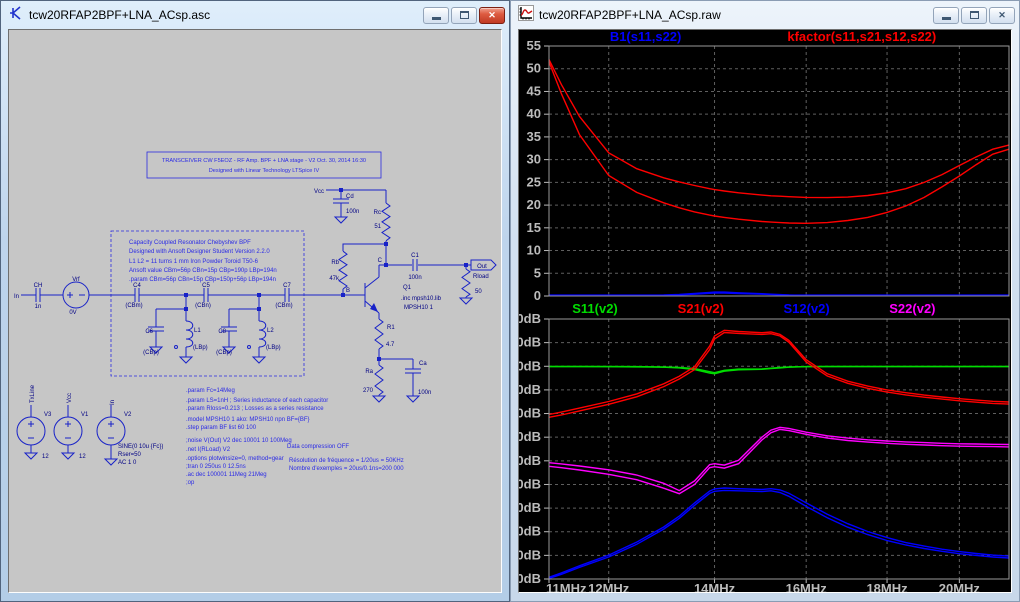  Describe the element at coordinates (221, 428) in the screenshot. I see `spice-directive: .step param BF list 60 100` at that location.